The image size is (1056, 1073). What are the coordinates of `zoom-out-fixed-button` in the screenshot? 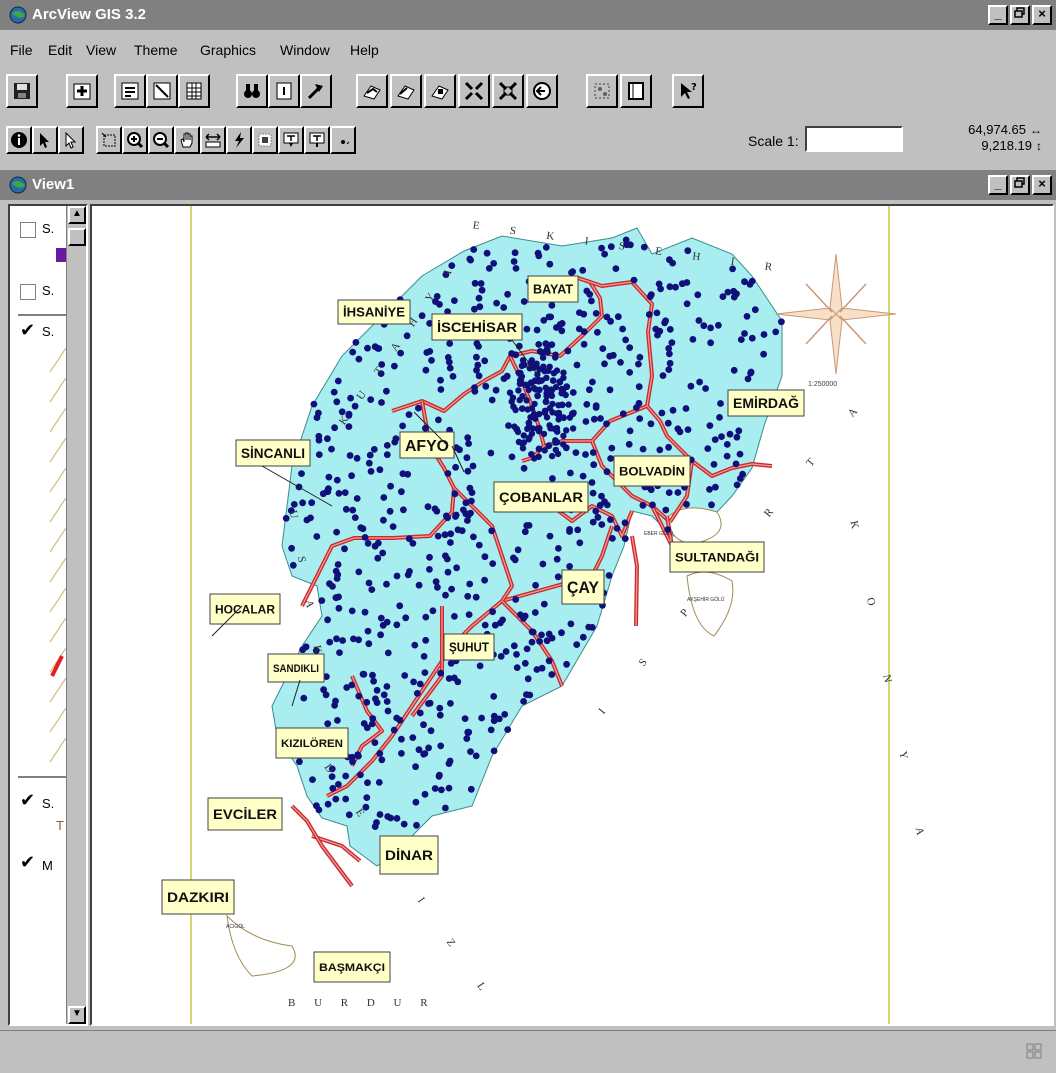 It's located at (508, 91).